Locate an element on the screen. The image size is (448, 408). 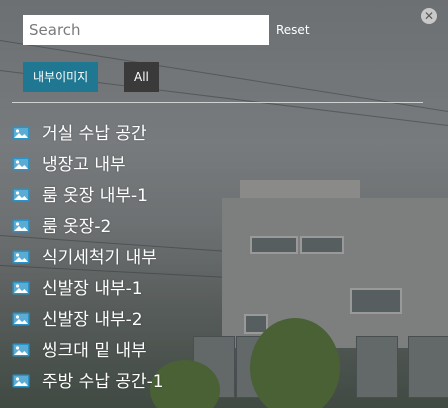
list-item-label: 식기세척기 내부 is located at coordinates (99, 258).